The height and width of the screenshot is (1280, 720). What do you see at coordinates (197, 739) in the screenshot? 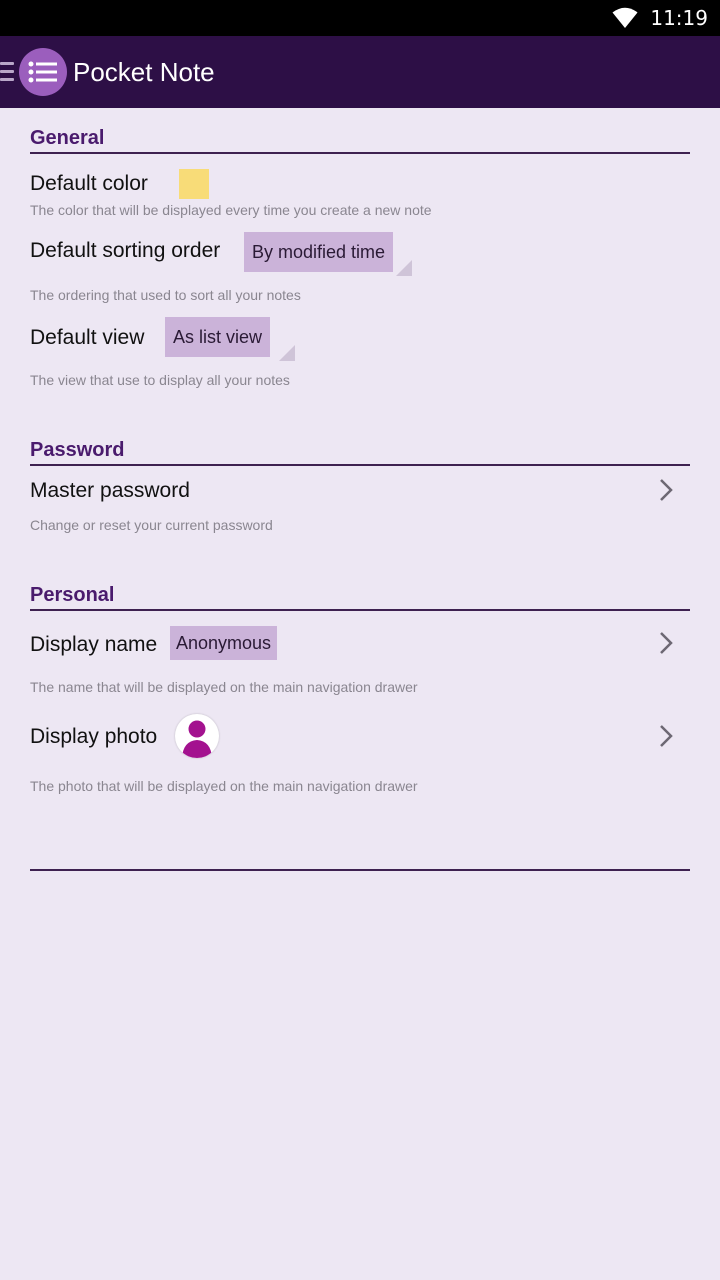
I see `person-icon` at bounding box center [197, 739].